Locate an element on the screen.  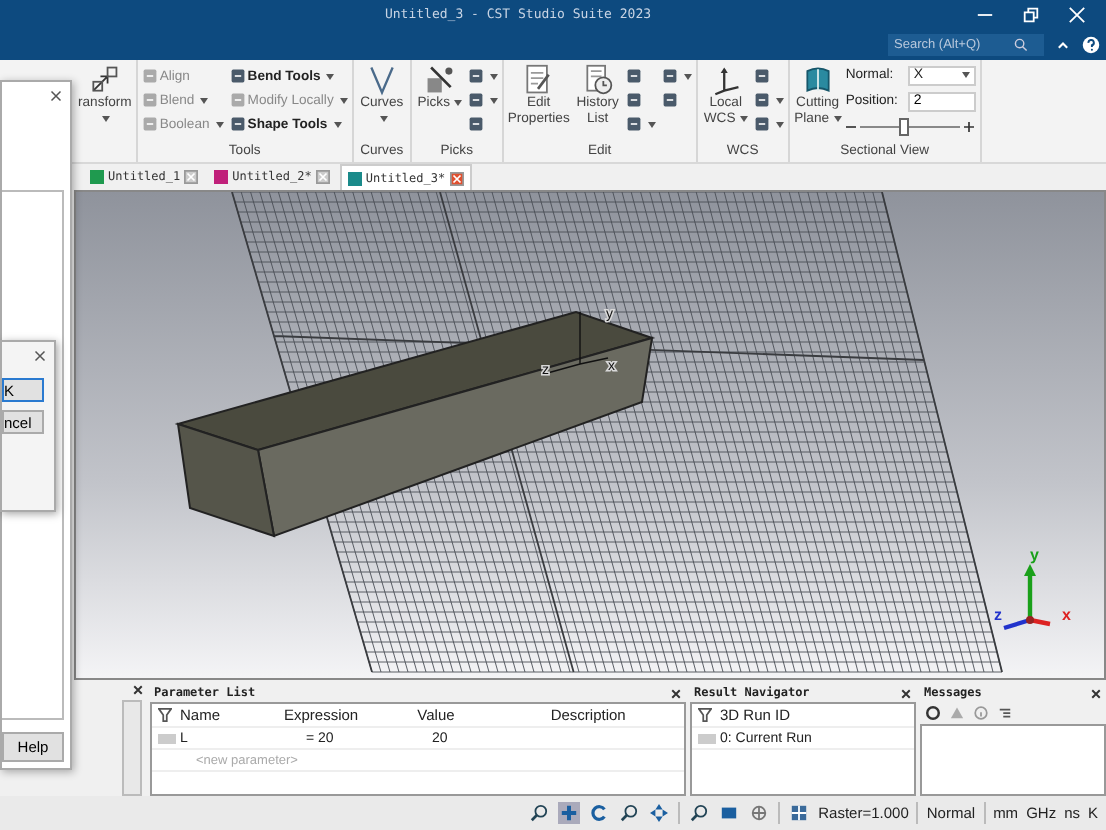
curve-icon is located at coordinates (381, 80).